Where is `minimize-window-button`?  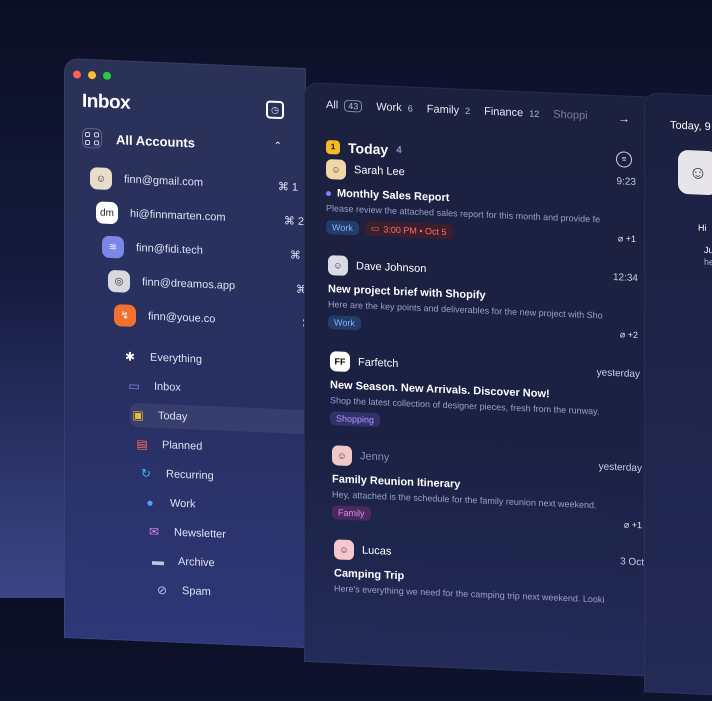 minimize-window-button is located at coordinates (92, 75).